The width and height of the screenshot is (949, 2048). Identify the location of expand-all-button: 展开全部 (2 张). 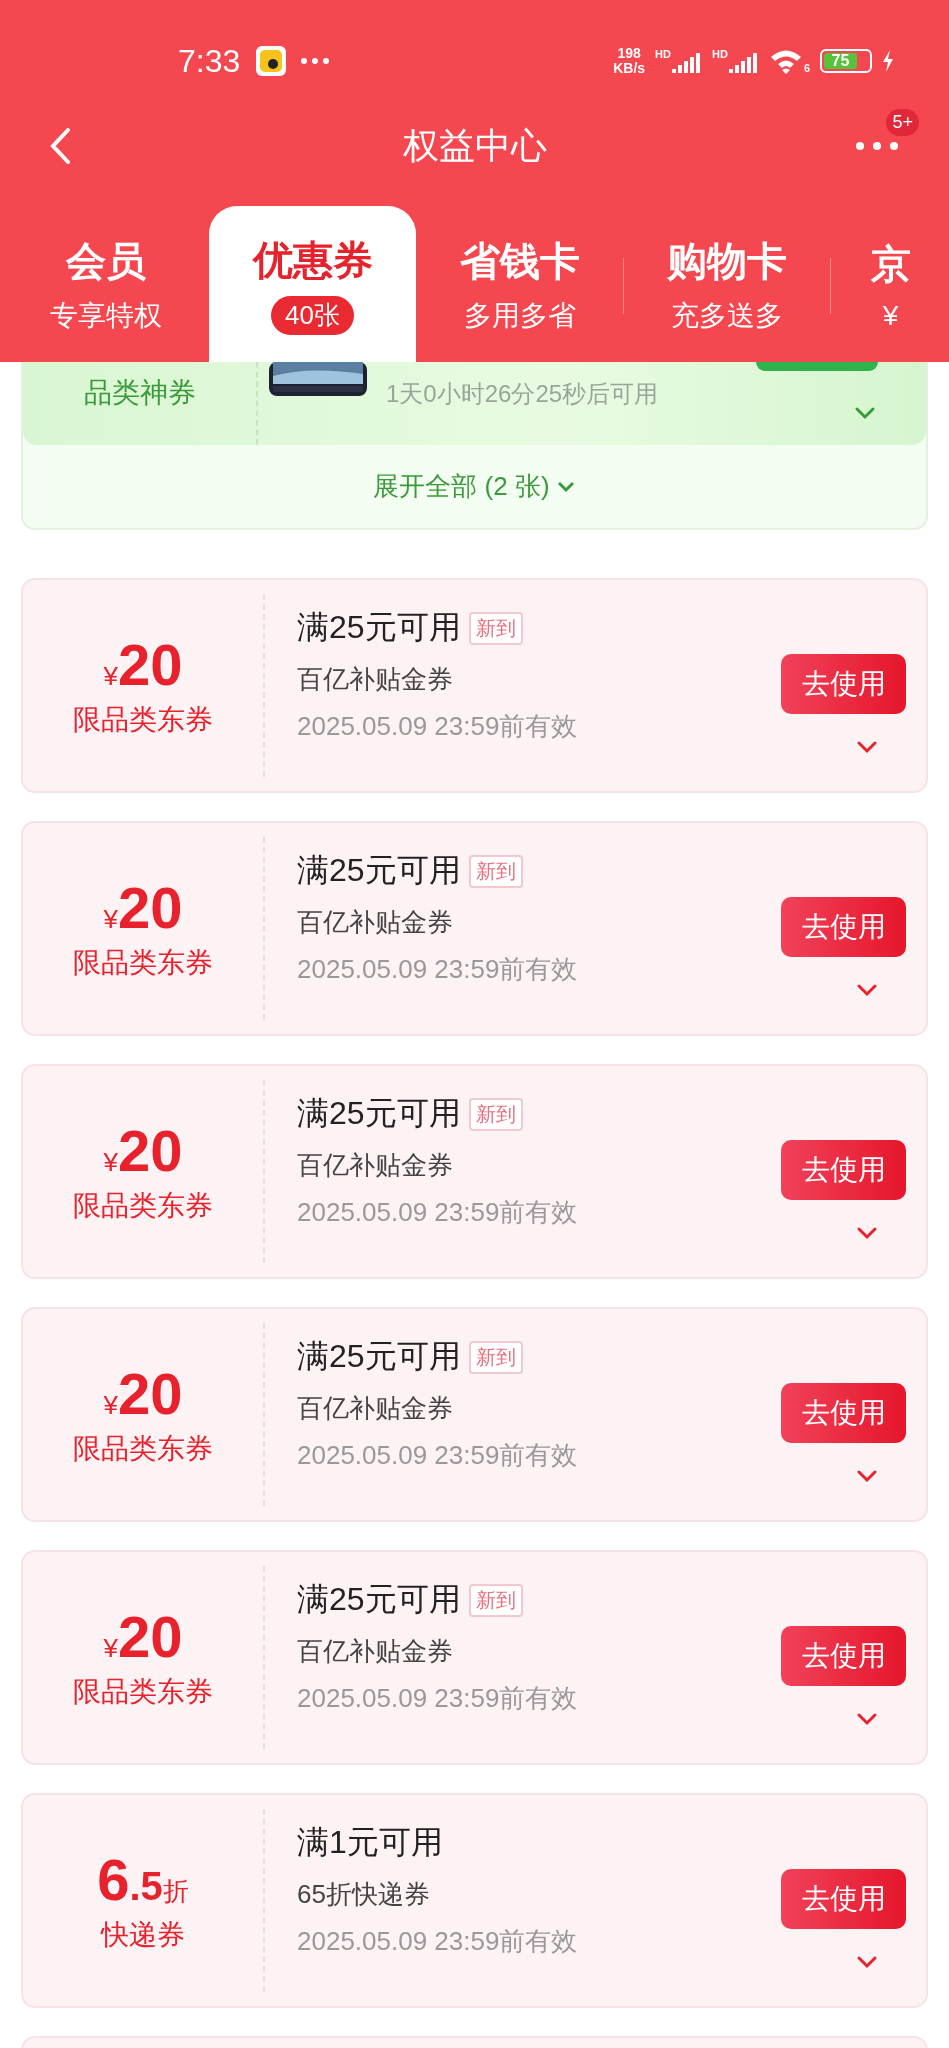
(474, 486).